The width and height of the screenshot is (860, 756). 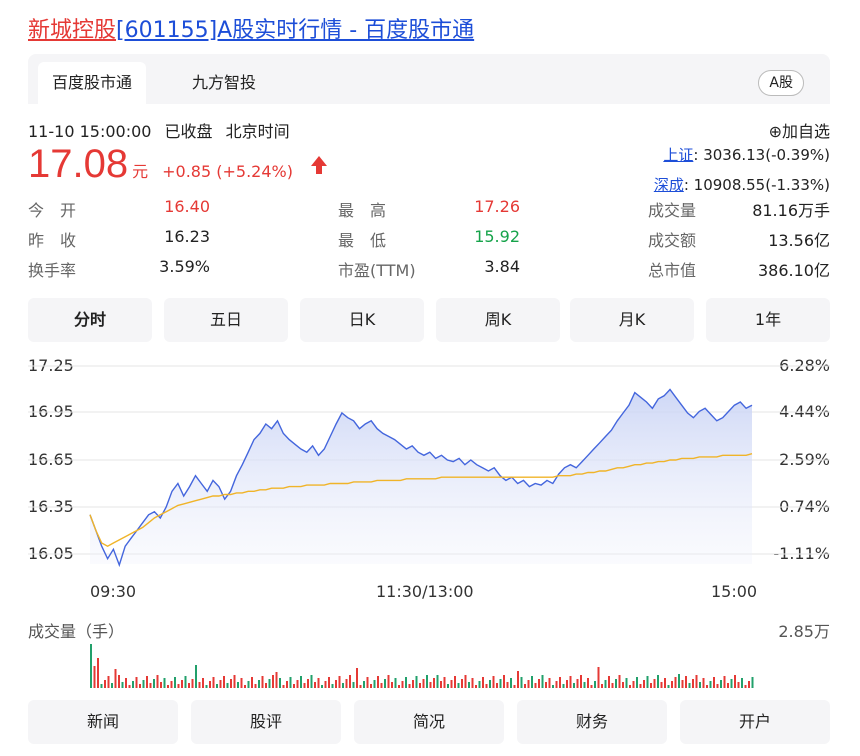 I want to click on price-block: 17.08 元 +0.85 (+5.24%), so click(x=178, y=164).